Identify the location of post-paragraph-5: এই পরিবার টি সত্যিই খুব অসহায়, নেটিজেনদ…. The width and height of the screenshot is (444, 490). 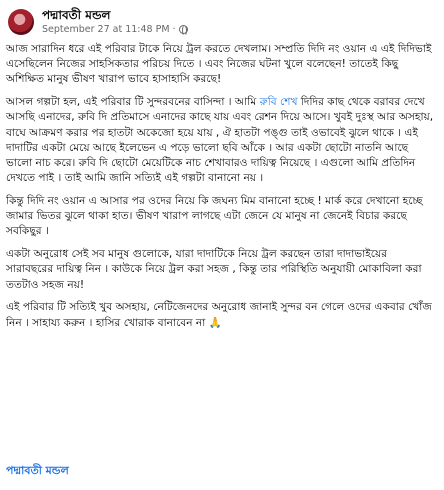
(219, 315).